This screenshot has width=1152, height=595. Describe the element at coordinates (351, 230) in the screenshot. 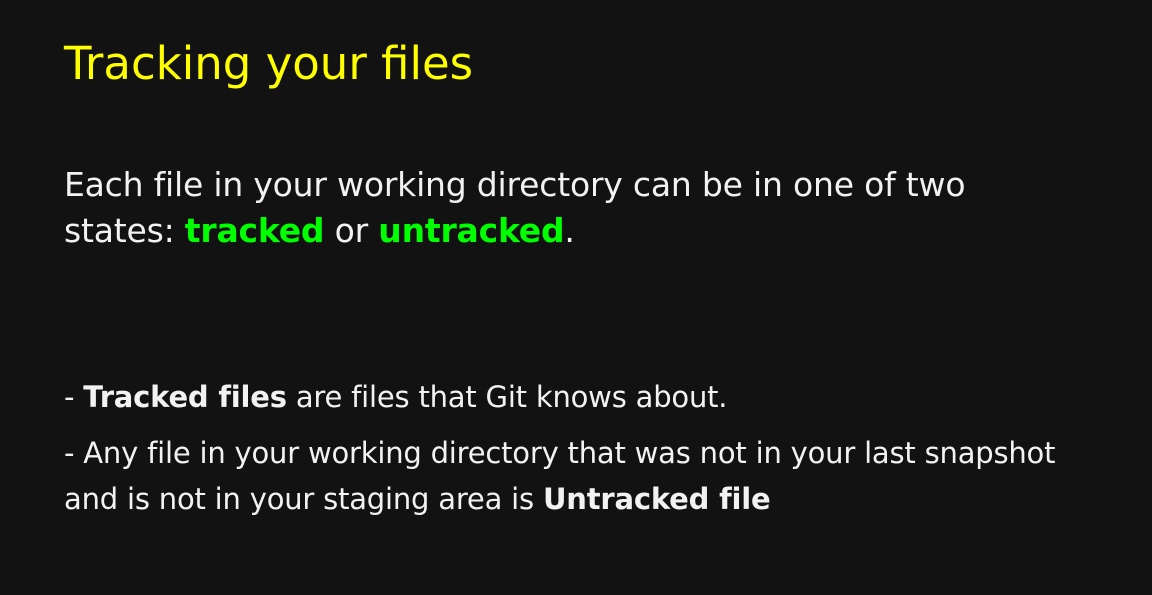

I see `intro-text-middle: or` at that location.